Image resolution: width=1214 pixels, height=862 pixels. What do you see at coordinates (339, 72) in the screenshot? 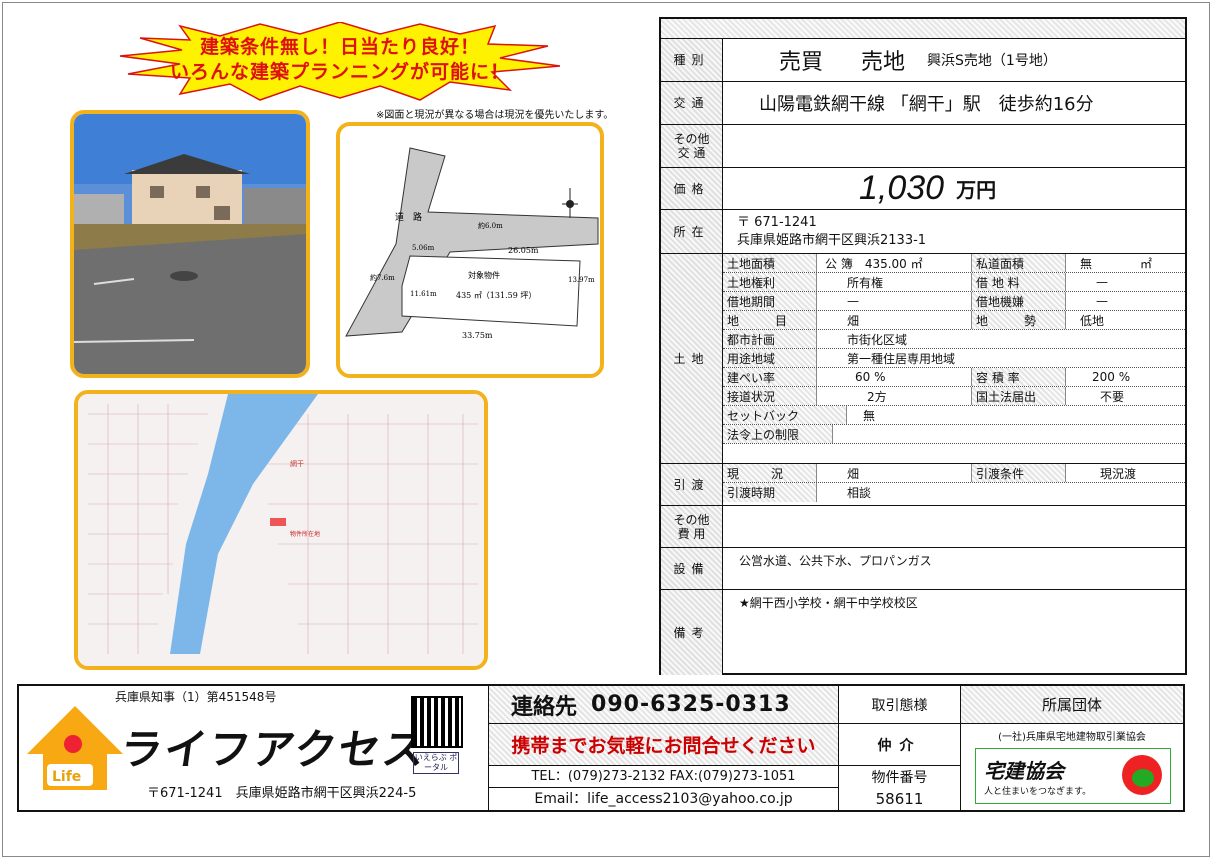
I see `headline-line-2: いろんな建築プランニングが可能に！` at bounding box center [339, 72].